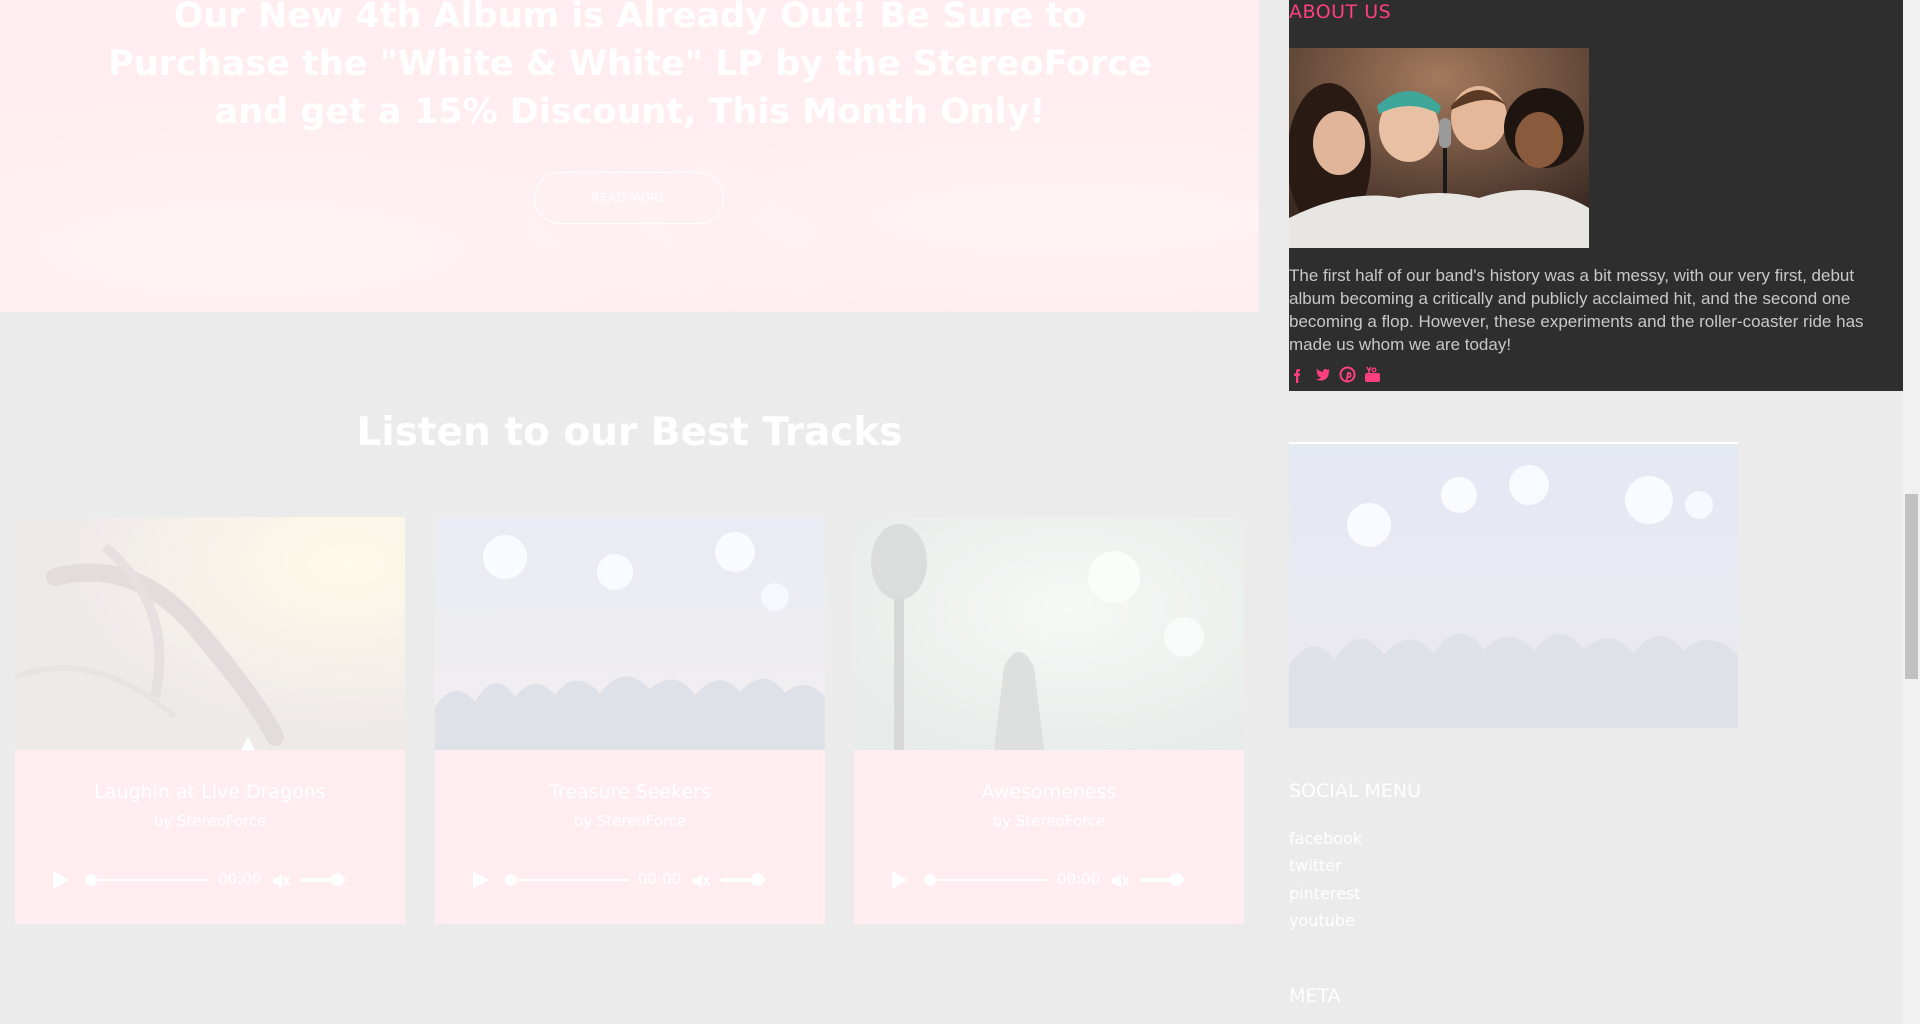 This screenshot has width=1920, height=1024. Describe the element at coordinates (1347, 374) in the screenshot. I see `pinterest-icon` at that location.